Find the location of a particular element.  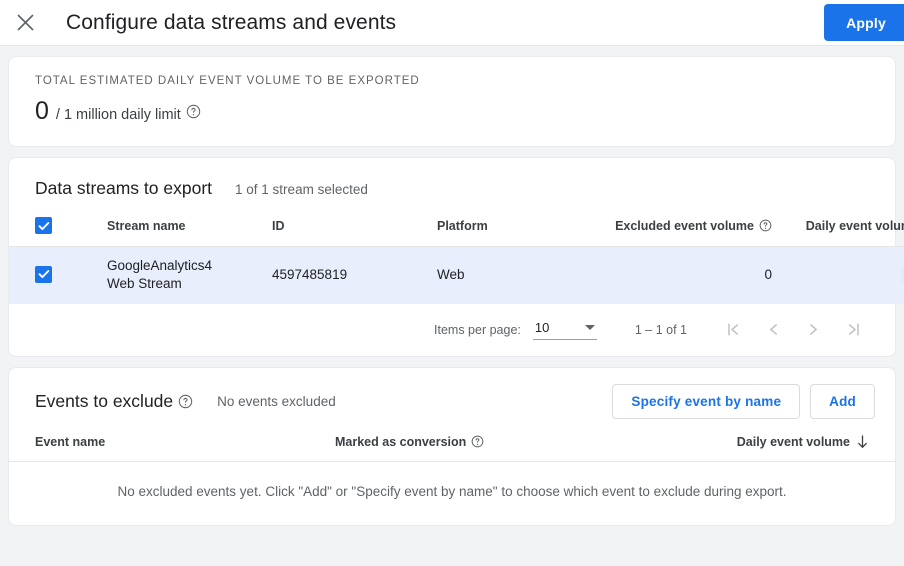

column-header-platform: Platform is located at coordinates (517, 232).